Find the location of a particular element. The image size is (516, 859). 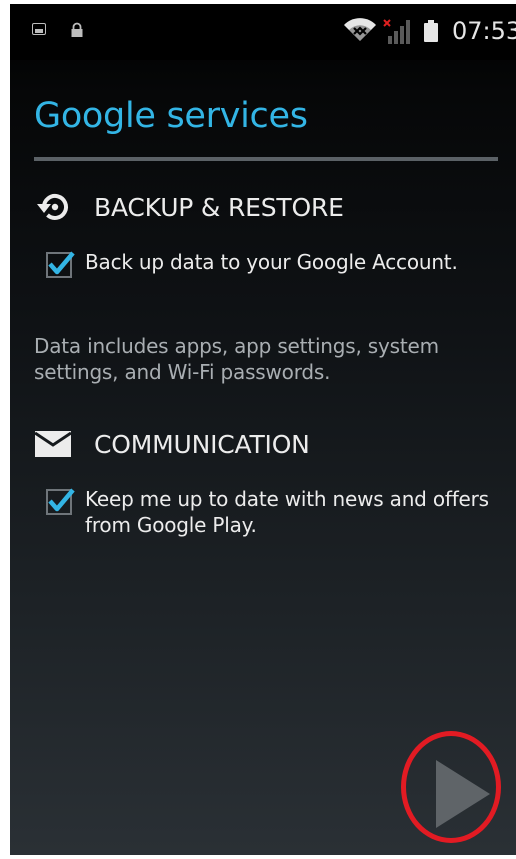

communication-checkbox is located at coordinates (60, 501).